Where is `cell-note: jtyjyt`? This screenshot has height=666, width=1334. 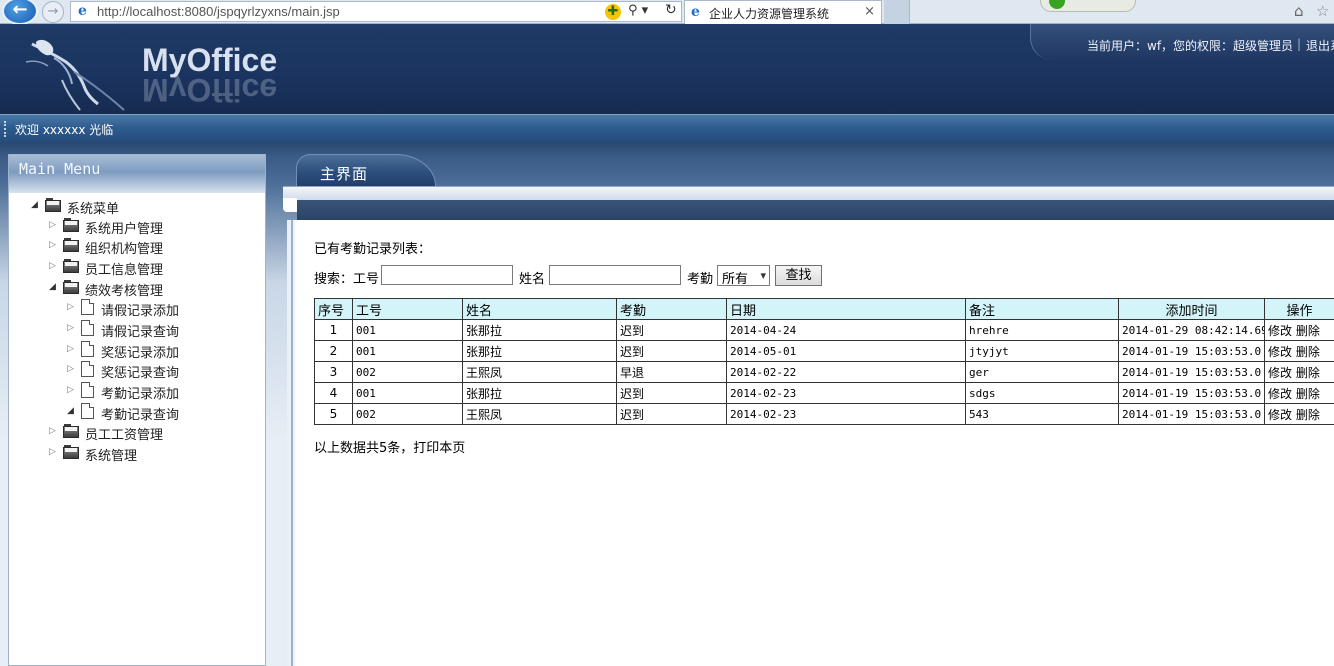
cell-note: jtyjyt is located at coordinates (1042, 351).